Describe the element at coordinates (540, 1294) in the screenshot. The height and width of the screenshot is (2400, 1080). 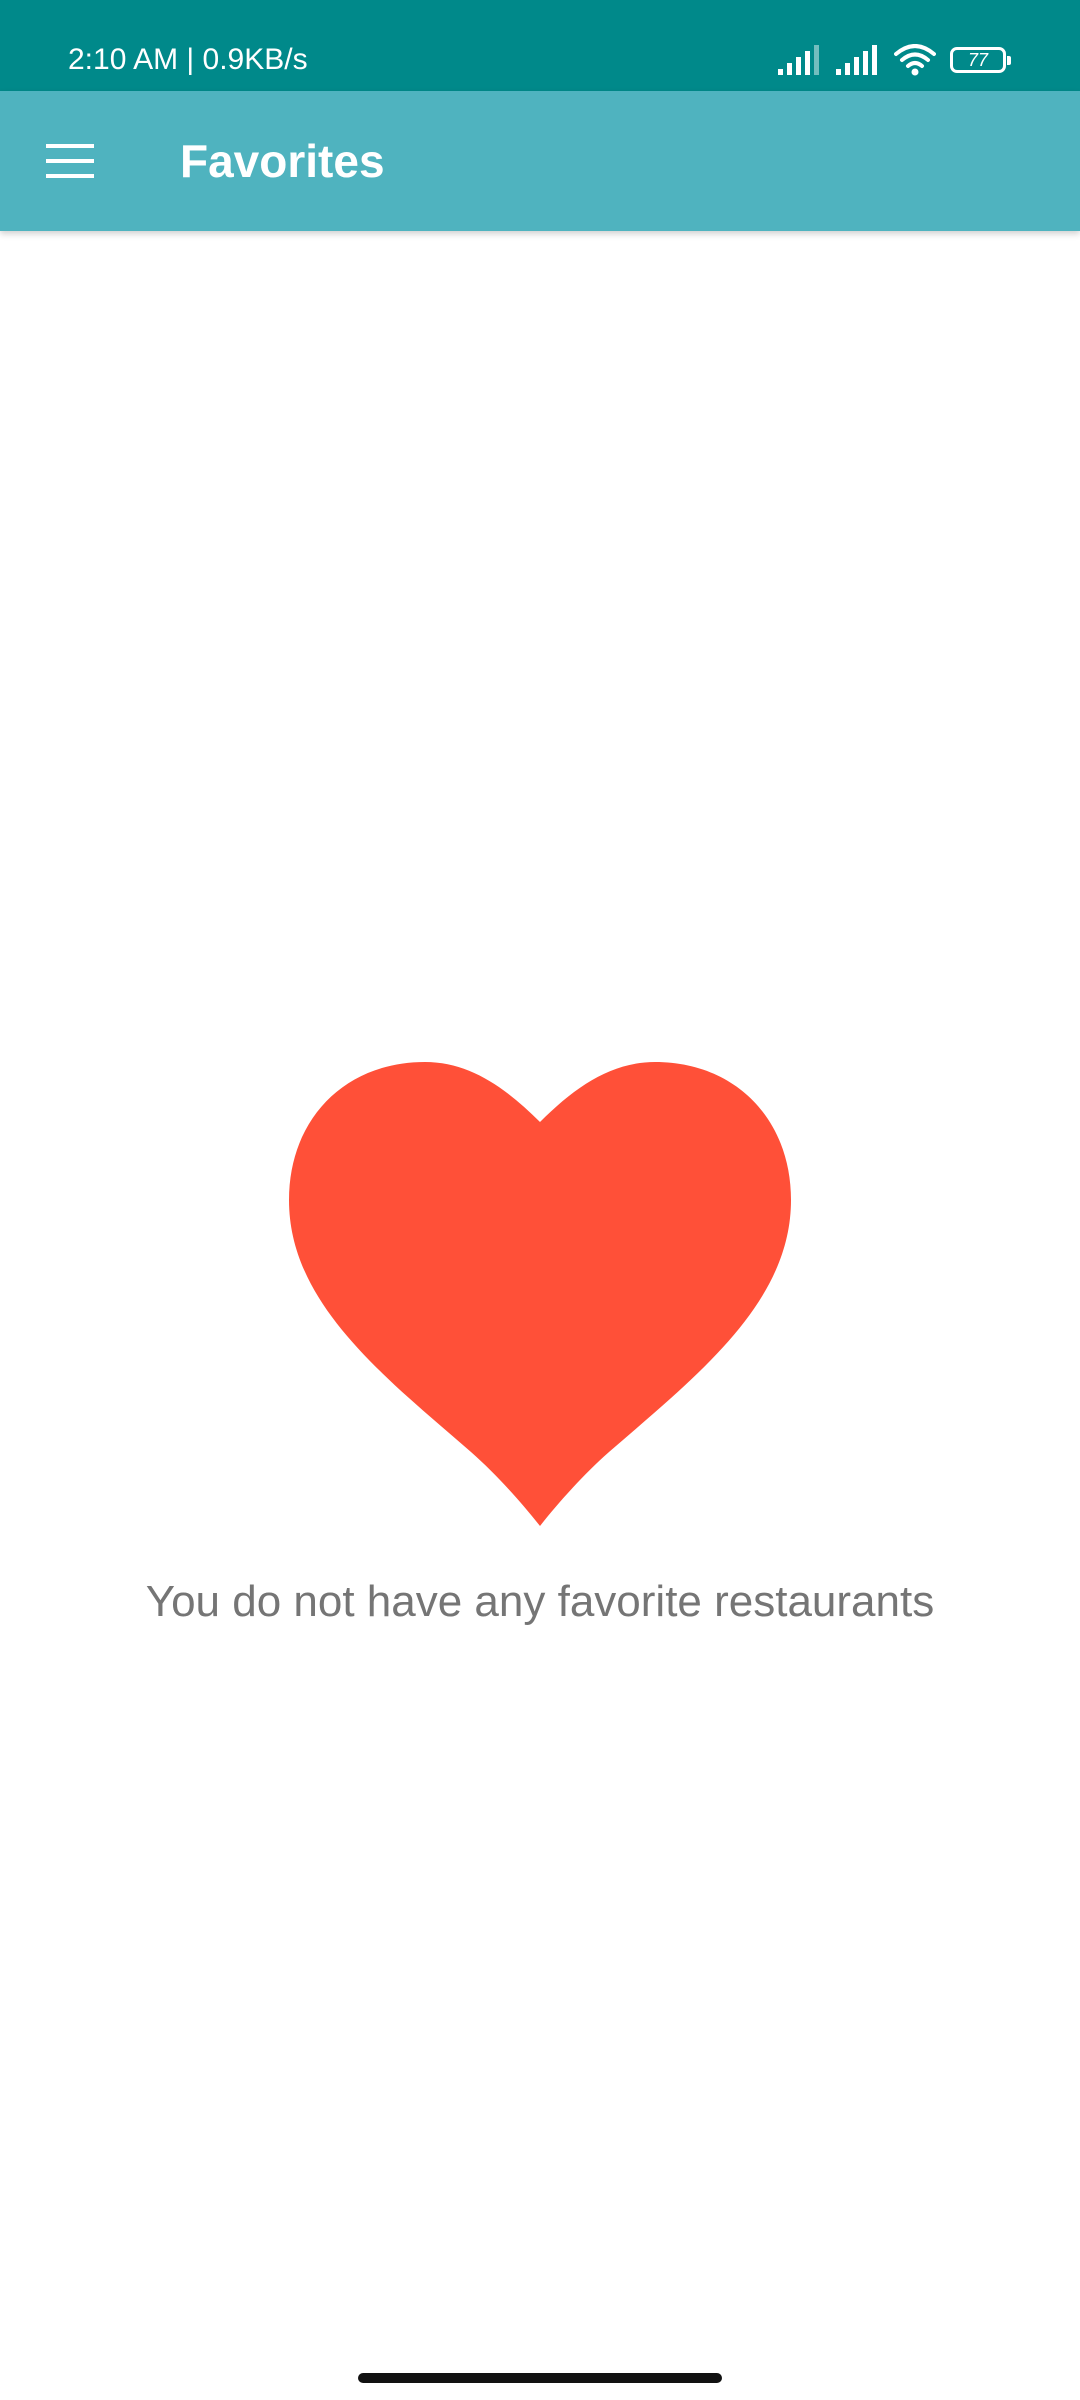
I see `heart-icon` at that location.